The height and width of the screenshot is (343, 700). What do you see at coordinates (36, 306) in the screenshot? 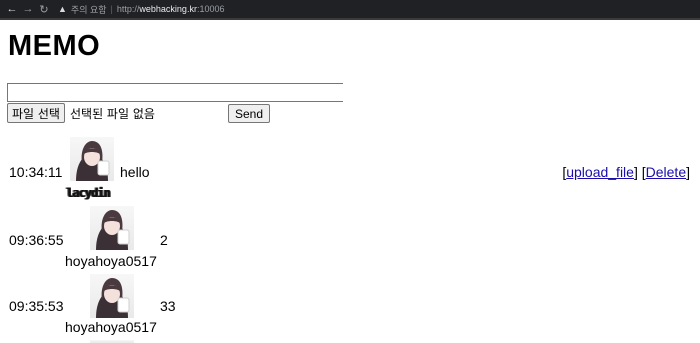
I see `memo-time: 09:35:53` at bounding box center [36, 306].